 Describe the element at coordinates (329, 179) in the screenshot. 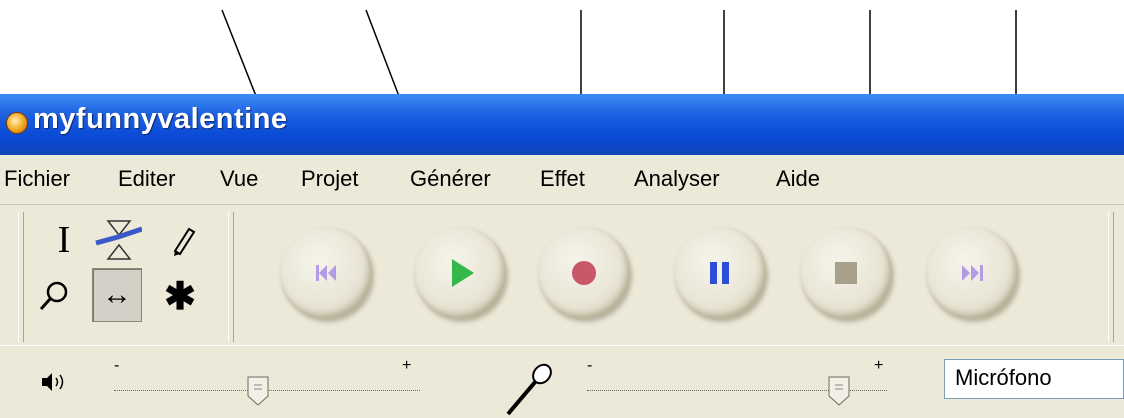

I see `menu-projet: Projet` at that location.